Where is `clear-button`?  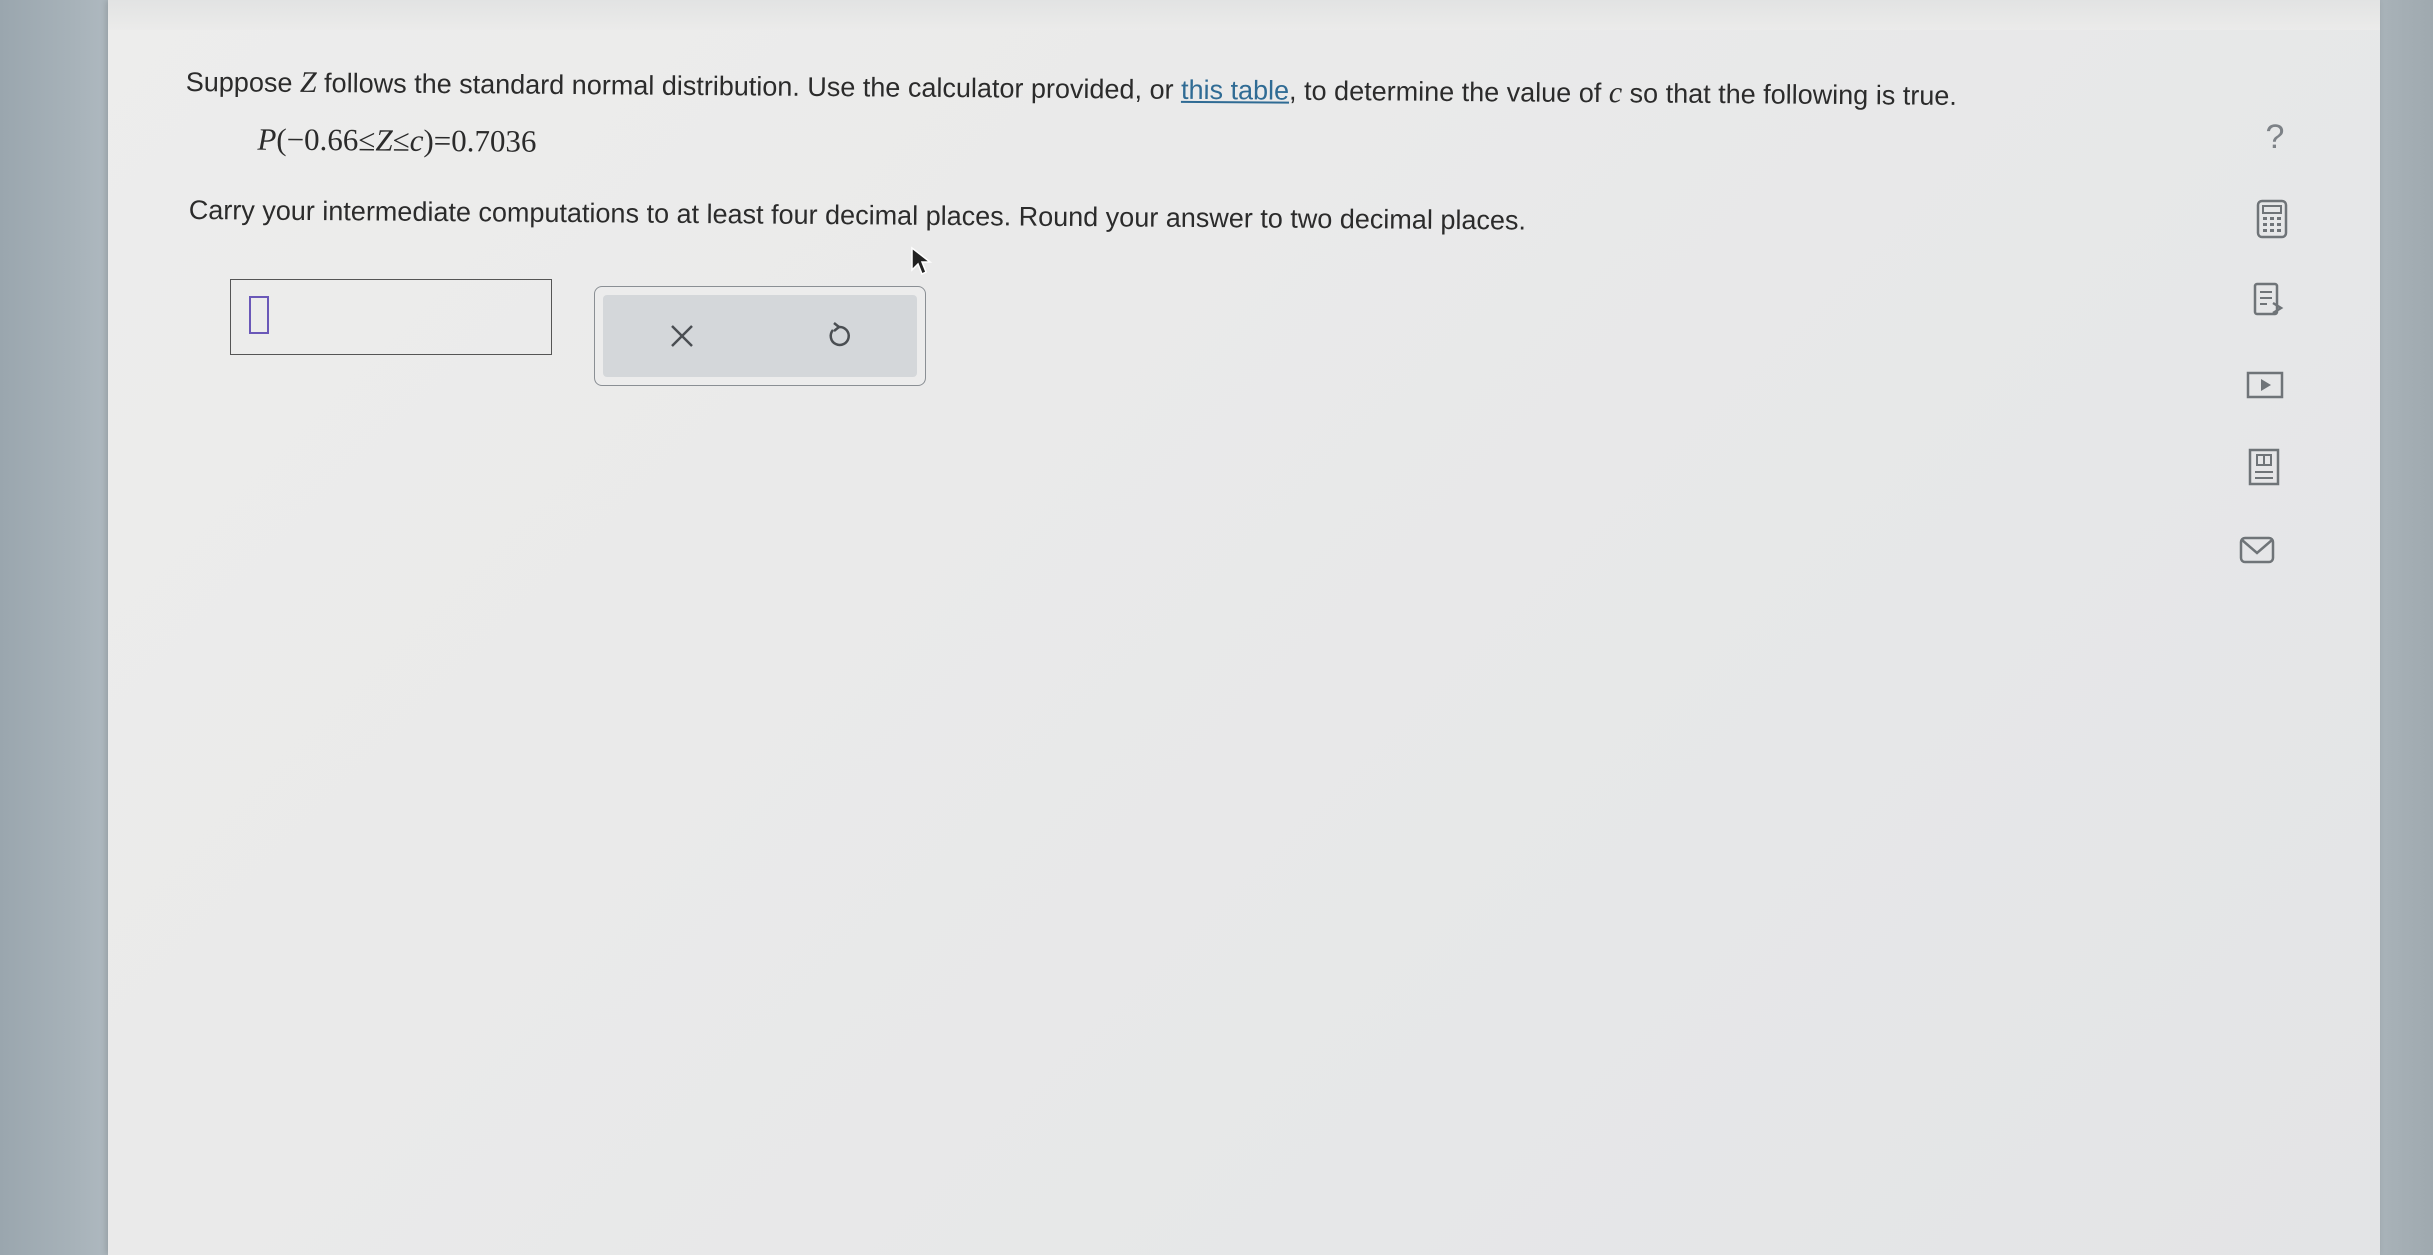
clear-button is located at coordinates (682, 336).